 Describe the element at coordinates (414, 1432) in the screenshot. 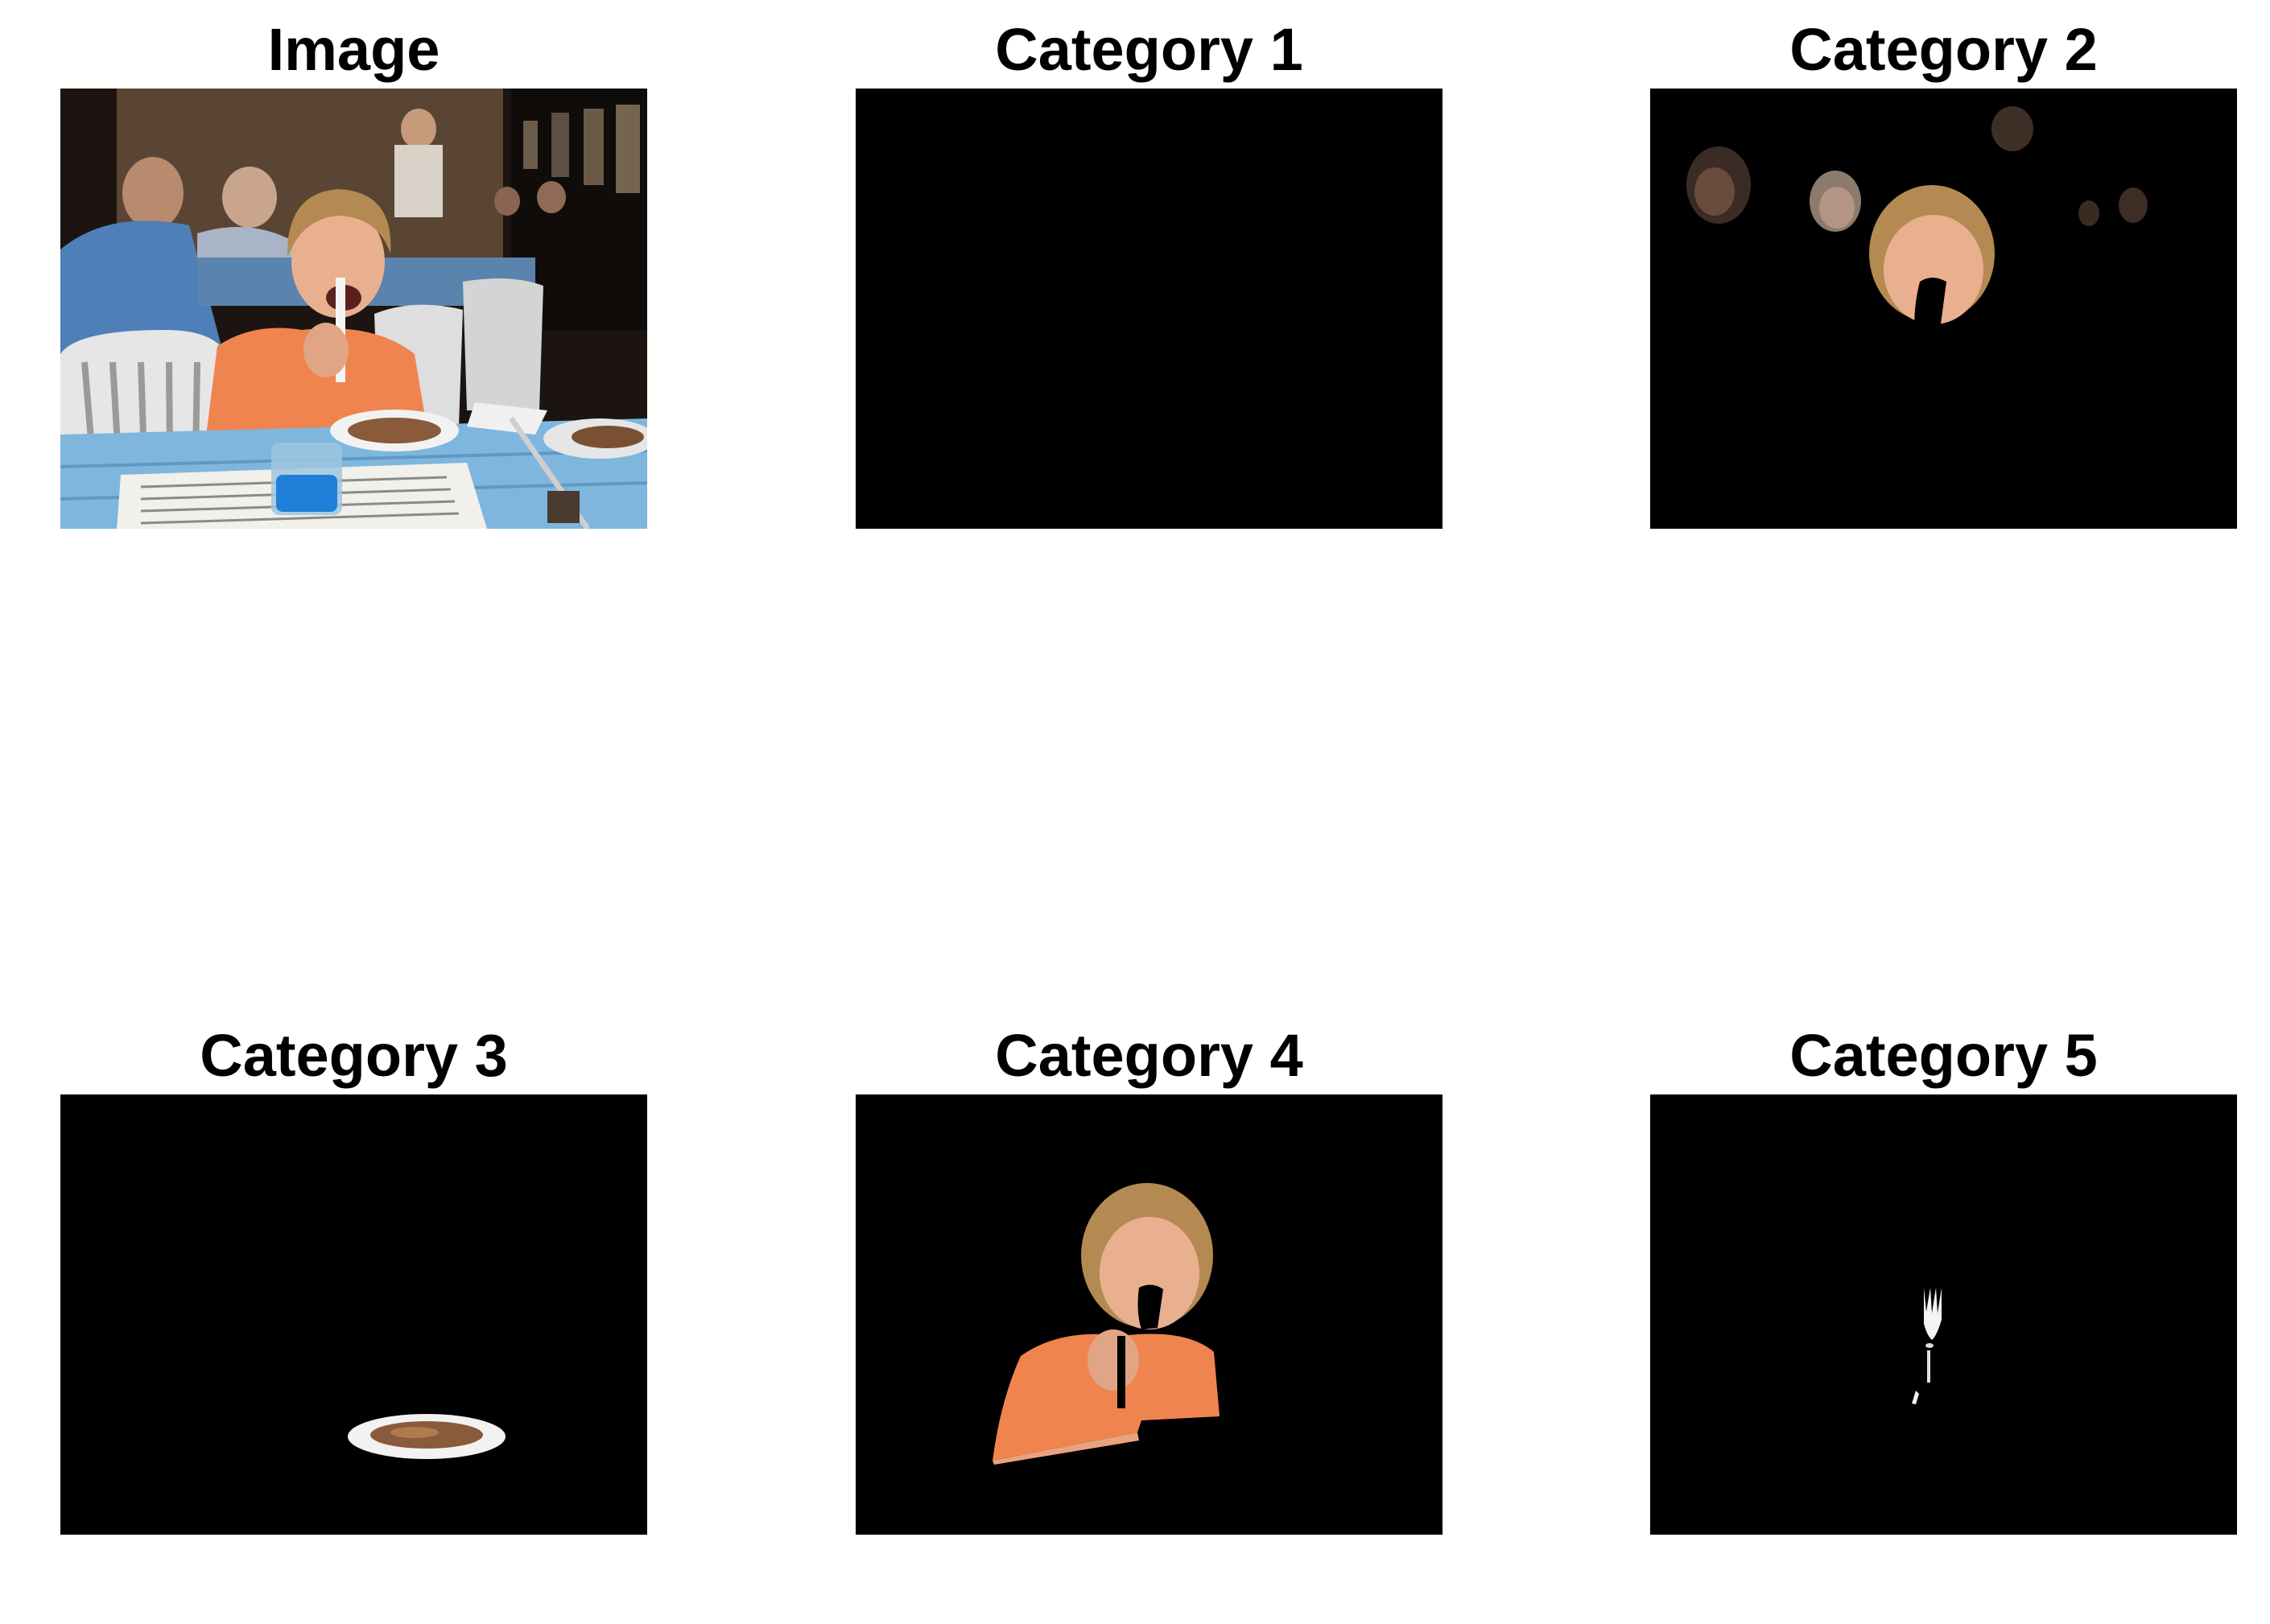

I see `segment-food-highlight` at that location.